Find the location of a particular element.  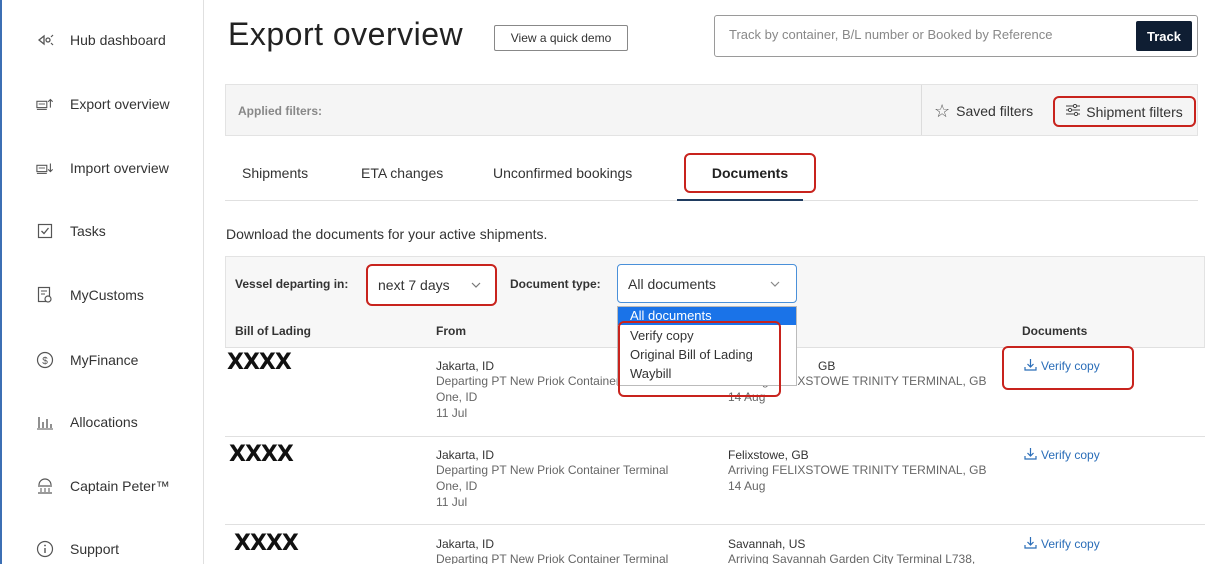

vessel-departing-label: Vessel departing in: is located at coordinates (292, 284).